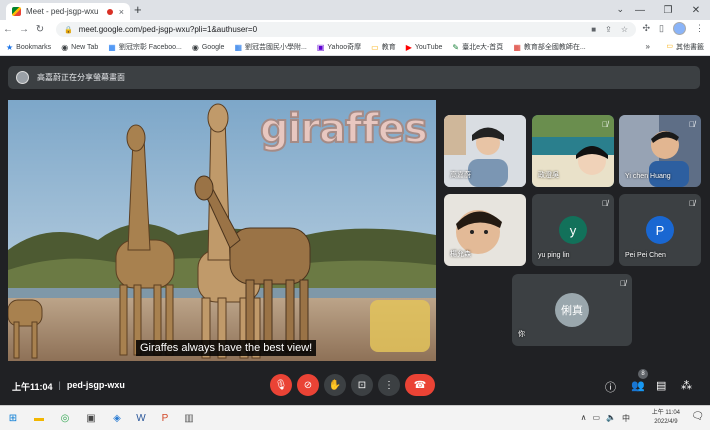 Image resolution: width=710 pixels, height=430 pixels. Describe the element at coordinates (22, 77) in the screenshot. I see `presenter-avatar` at that location.